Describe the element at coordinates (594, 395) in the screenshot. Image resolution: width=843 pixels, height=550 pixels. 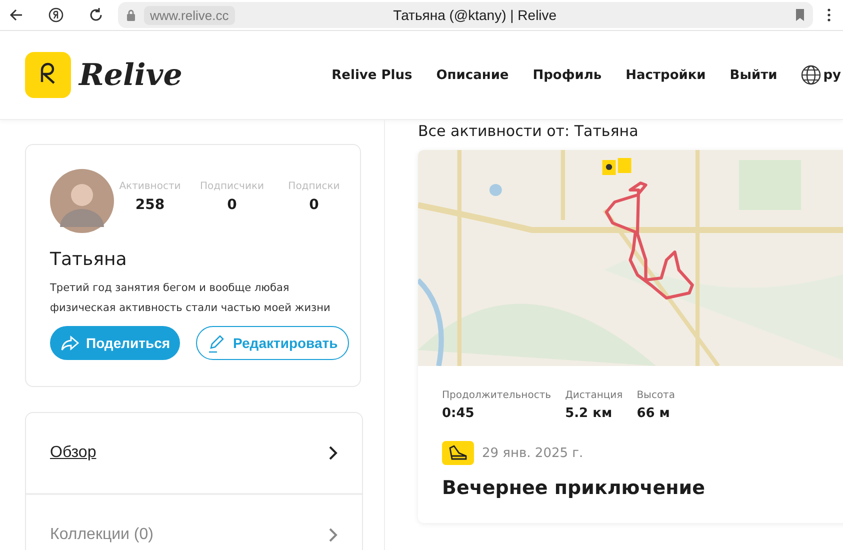
I see `activity-stat-label: Дистанция` at that location.